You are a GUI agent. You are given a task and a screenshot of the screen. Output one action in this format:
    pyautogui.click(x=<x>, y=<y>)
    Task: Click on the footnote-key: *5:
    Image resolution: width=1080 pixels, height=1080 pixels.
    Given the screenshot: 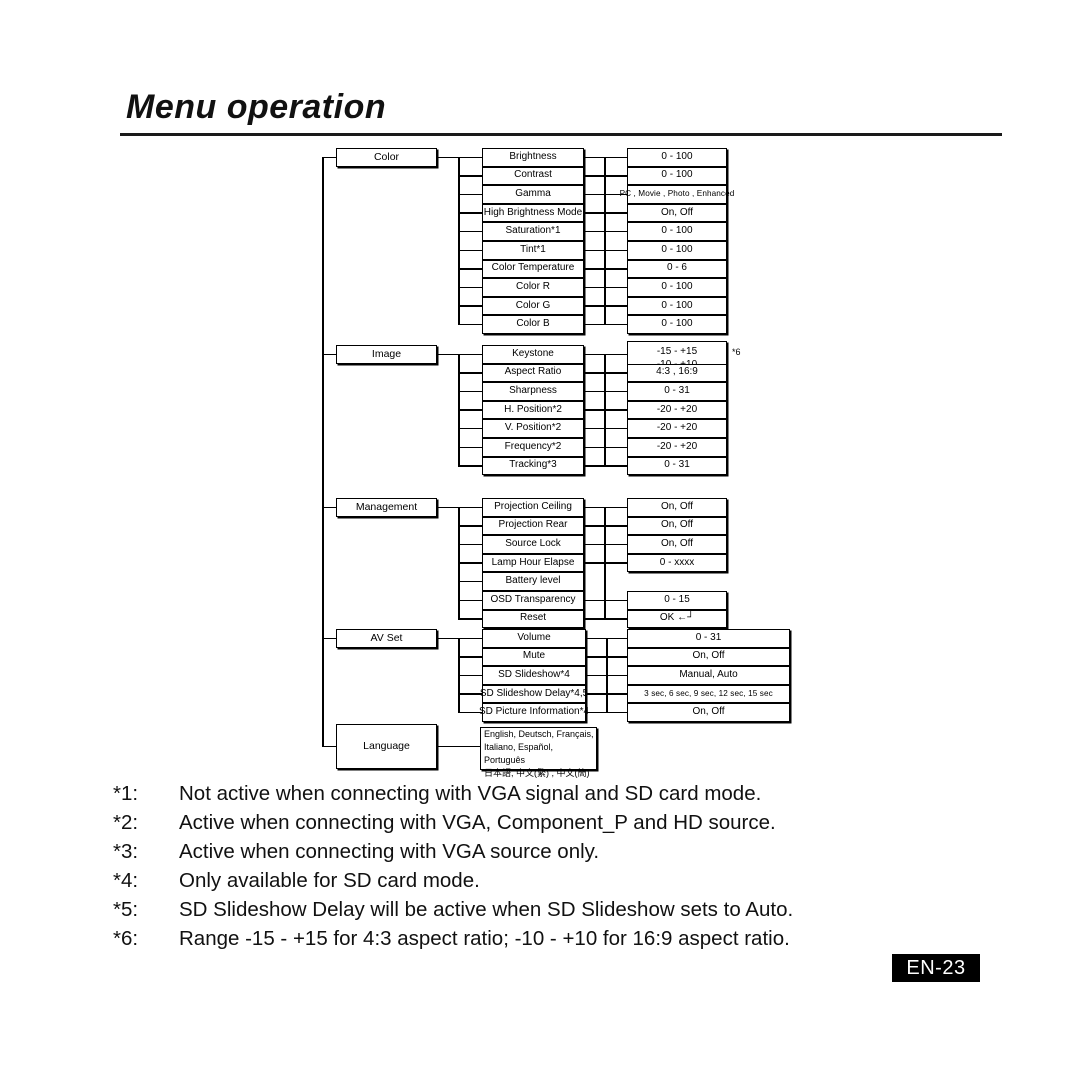 What is the action you would take?
    pyautogui.click(x=126, y=909)
    